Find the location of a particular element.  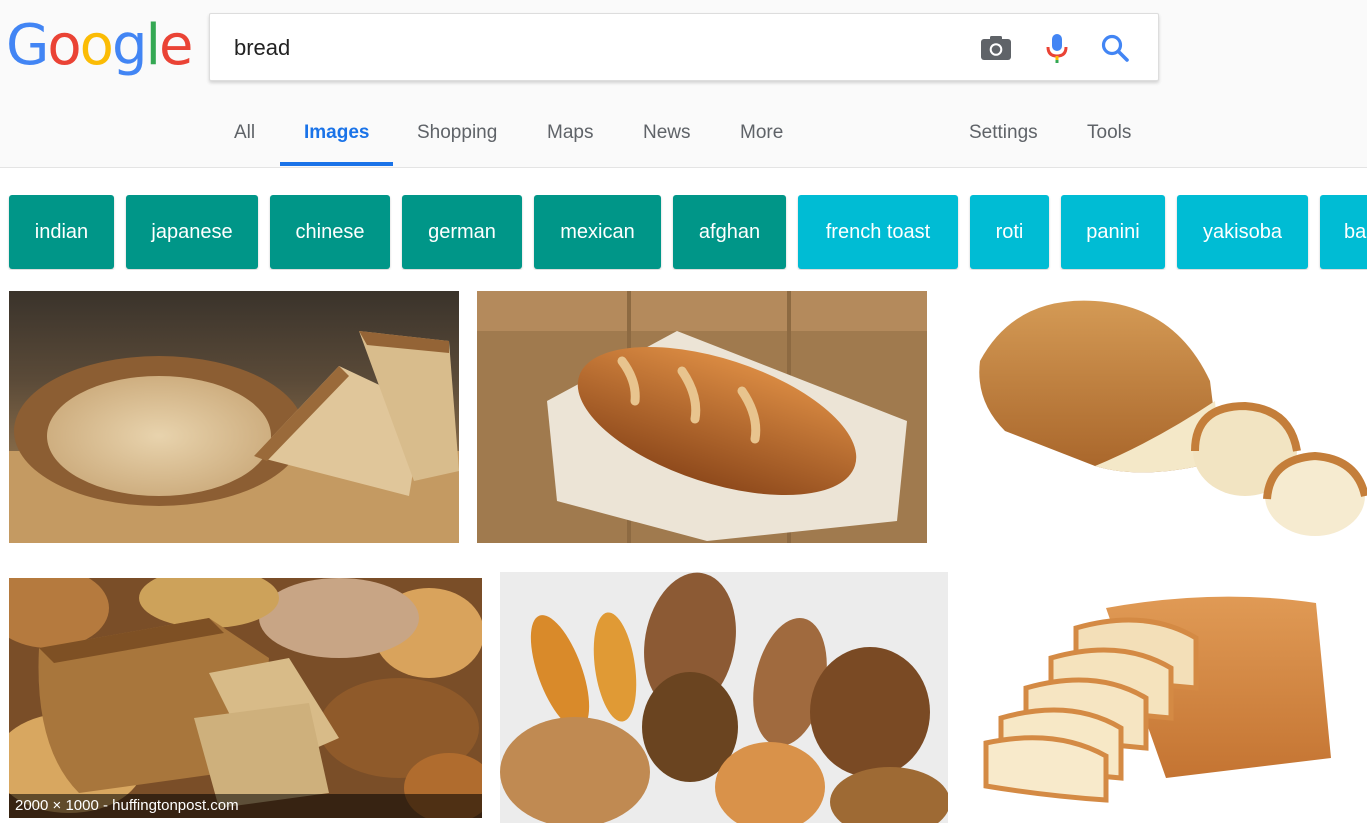

logo-letter: e is located at coordinates (176, 45).